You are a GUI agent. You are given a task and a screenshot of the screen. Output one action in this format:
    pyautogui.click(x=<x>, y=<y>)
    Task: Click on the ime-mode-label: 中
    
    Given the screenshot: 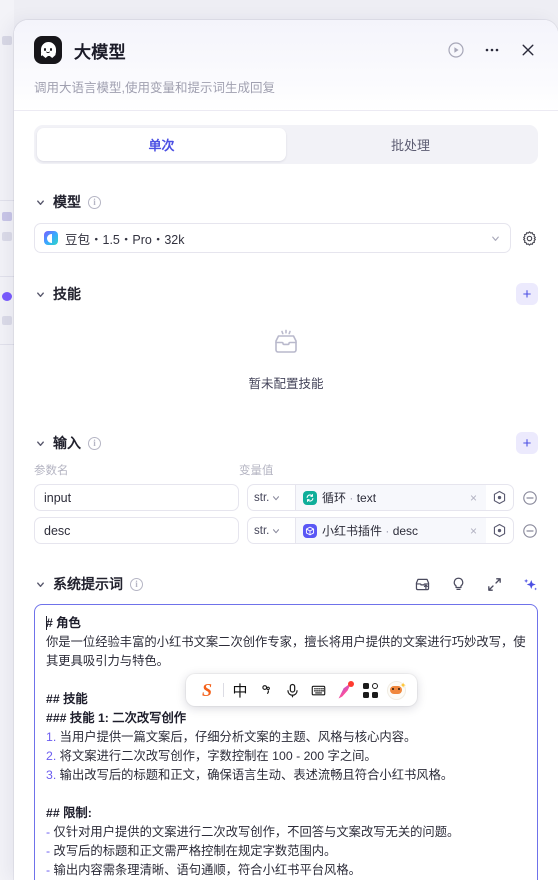 What is the action you would take?
    pyautogui.click(x=240, y=691)
    